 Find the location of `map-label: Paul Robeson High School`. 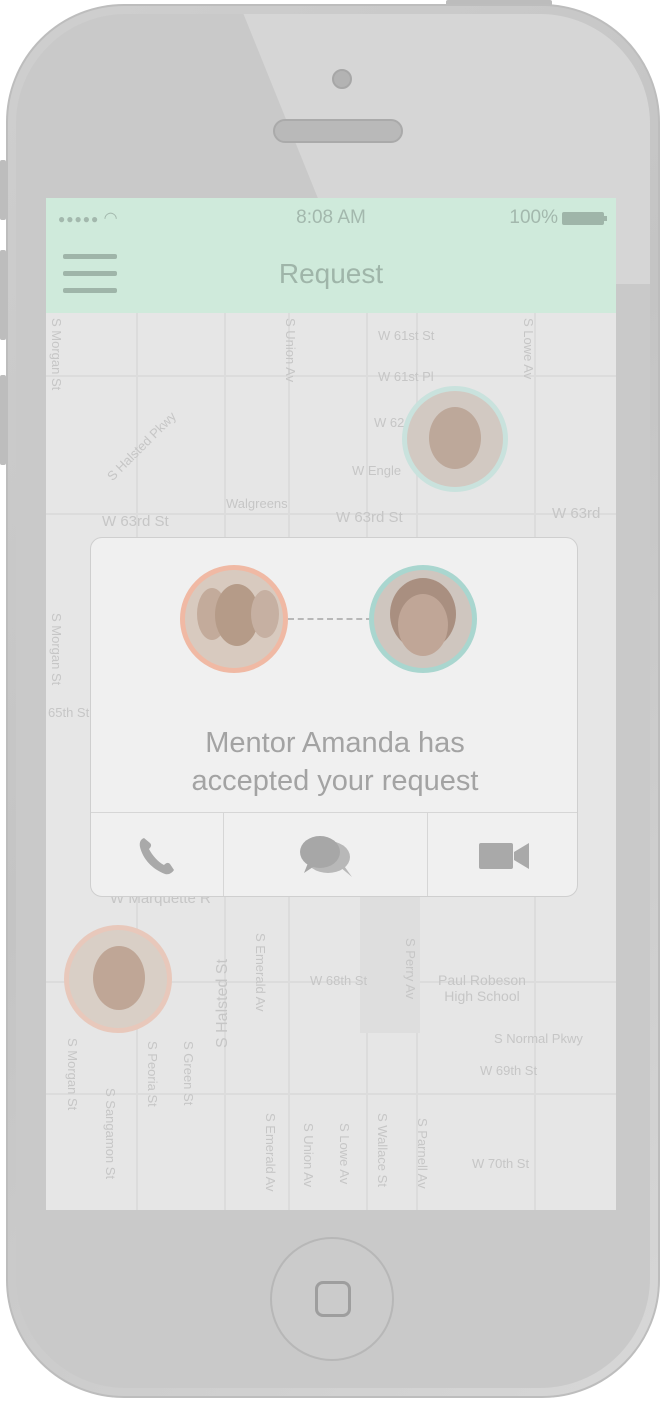

map-label: Paul Robeson High School is located at coordinates (482, 988).